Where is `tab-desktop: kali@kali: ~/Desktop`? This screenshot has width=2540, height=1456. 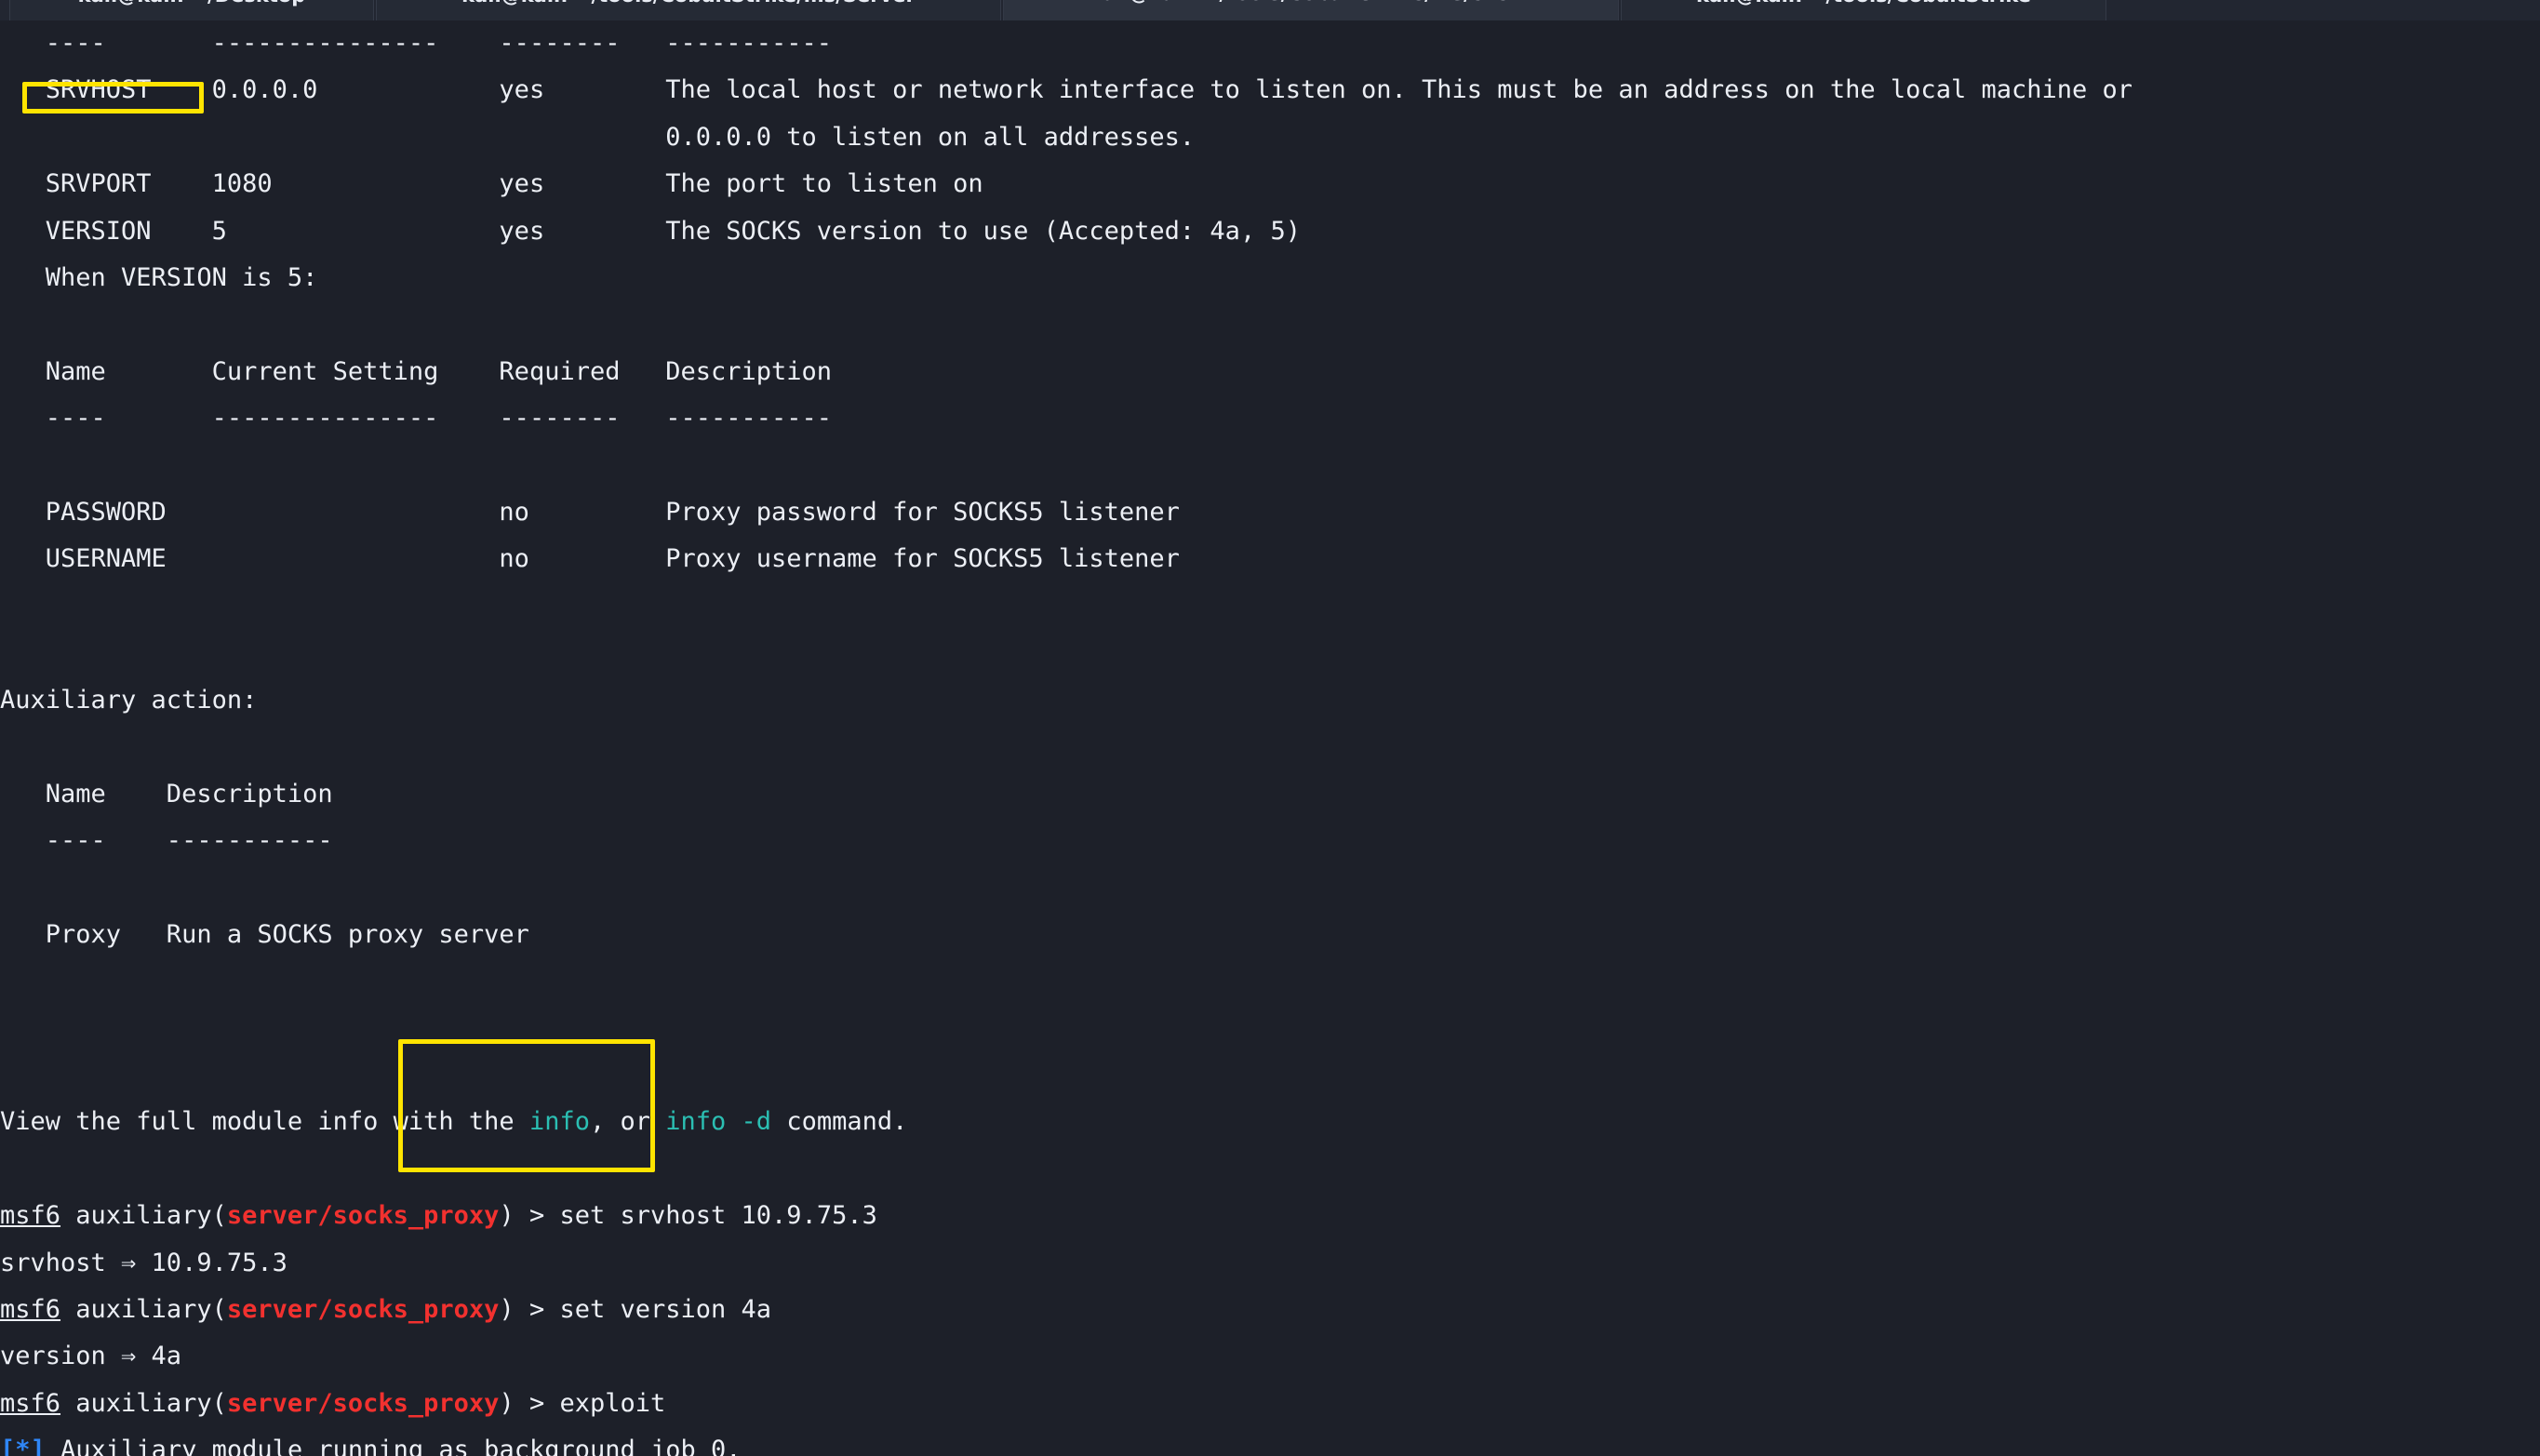
tab-desktop: kali@kali: ~/Desktop is located at coordinates (192, 10).